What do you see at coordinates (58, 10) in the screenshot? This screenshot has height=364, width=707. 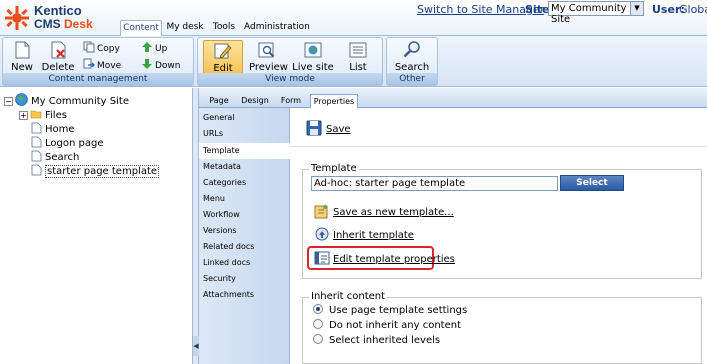 I see `brand-name: Kentico` at bounding box center [58, 10].